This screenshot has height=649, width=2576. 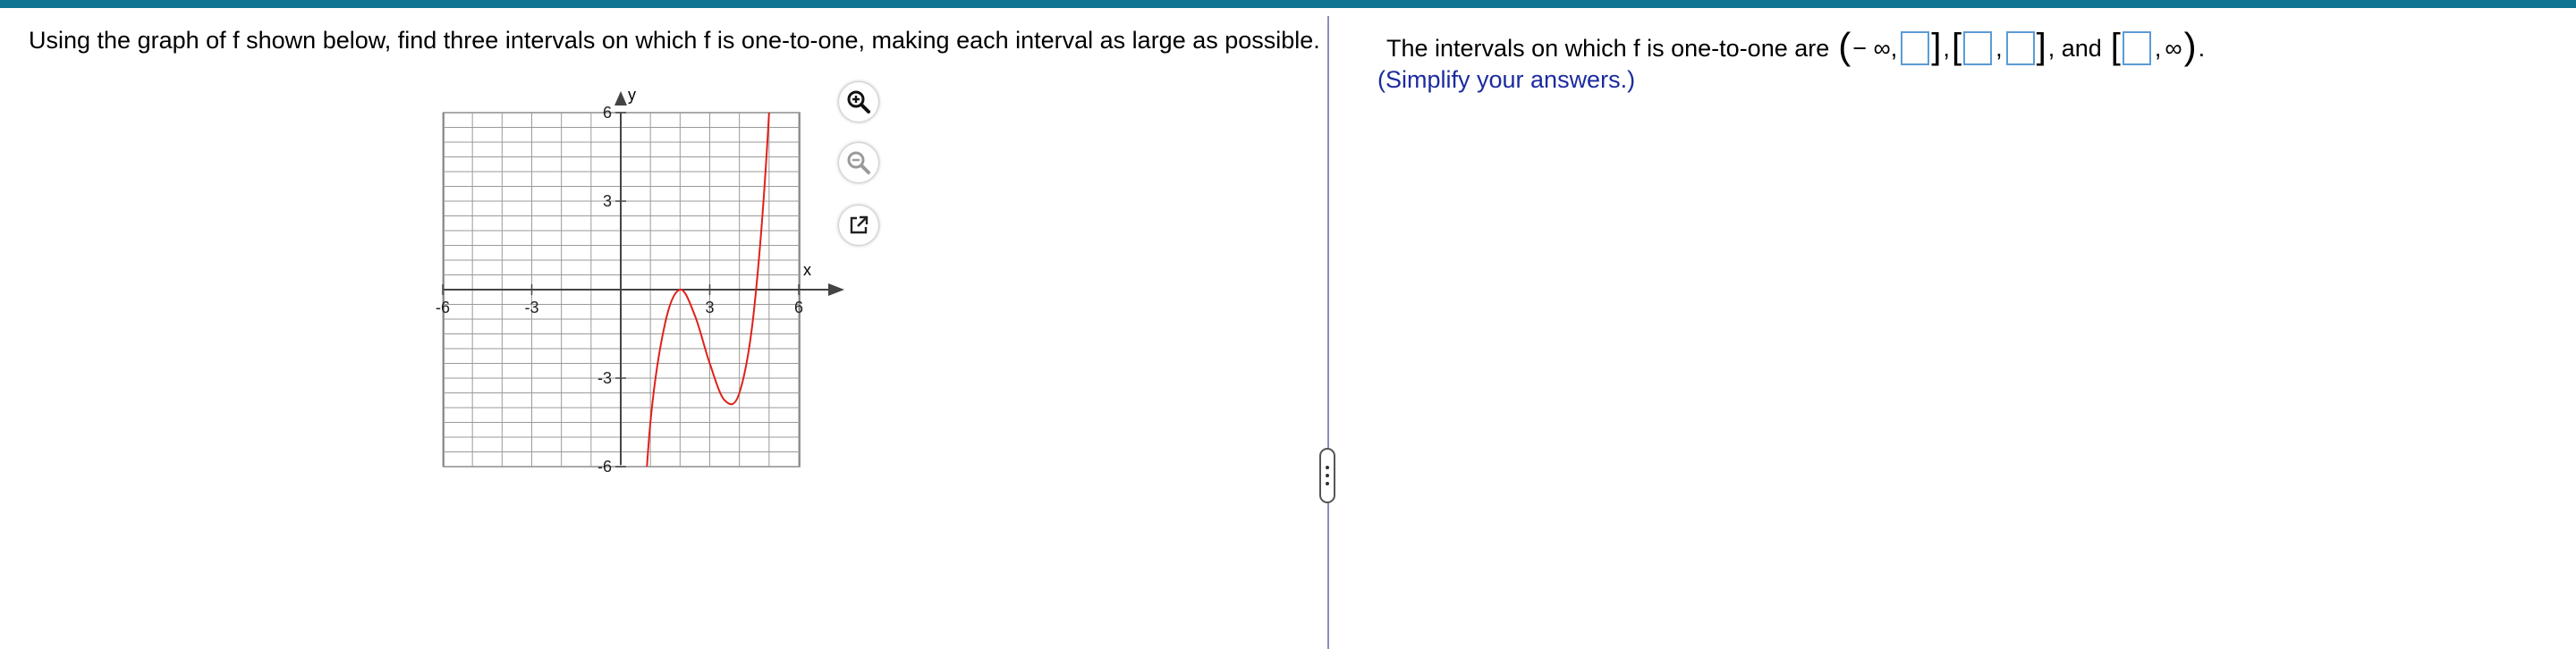 What do you see at coordinates (1845, 46) in the screenshot?
I see `open-paren: (` at bounding box center [1845, 46].